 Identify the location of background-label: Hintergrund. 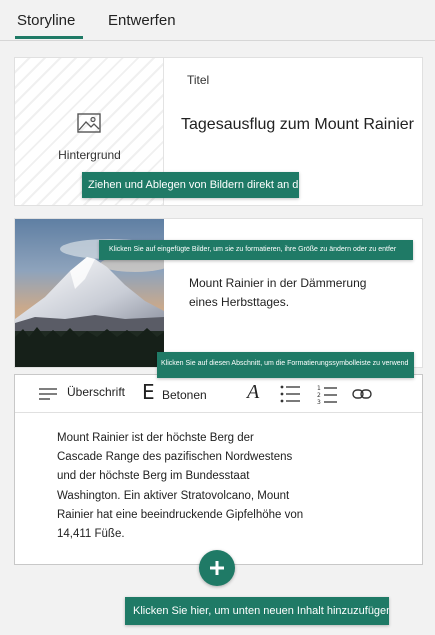
(89, 155).